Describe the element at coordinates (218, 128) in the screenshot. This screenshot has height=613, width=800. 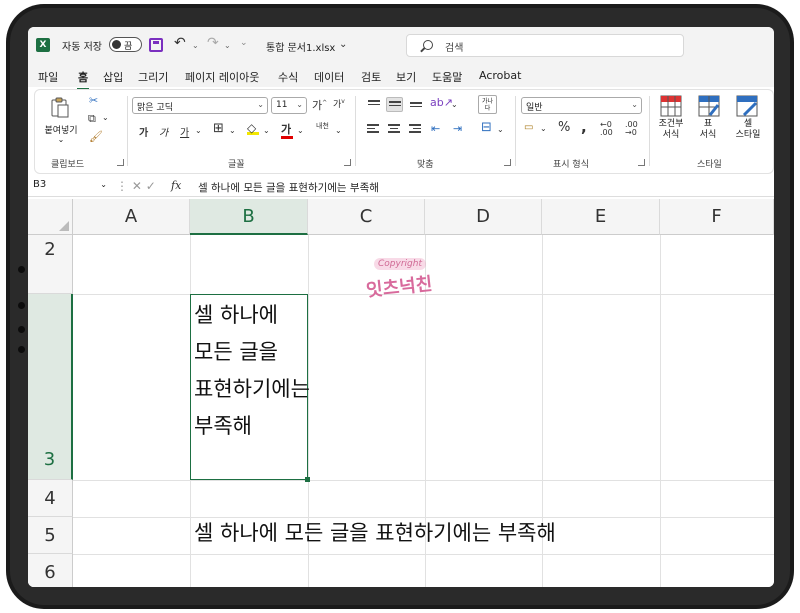
I see `borders-icon: ⊞` at that location.